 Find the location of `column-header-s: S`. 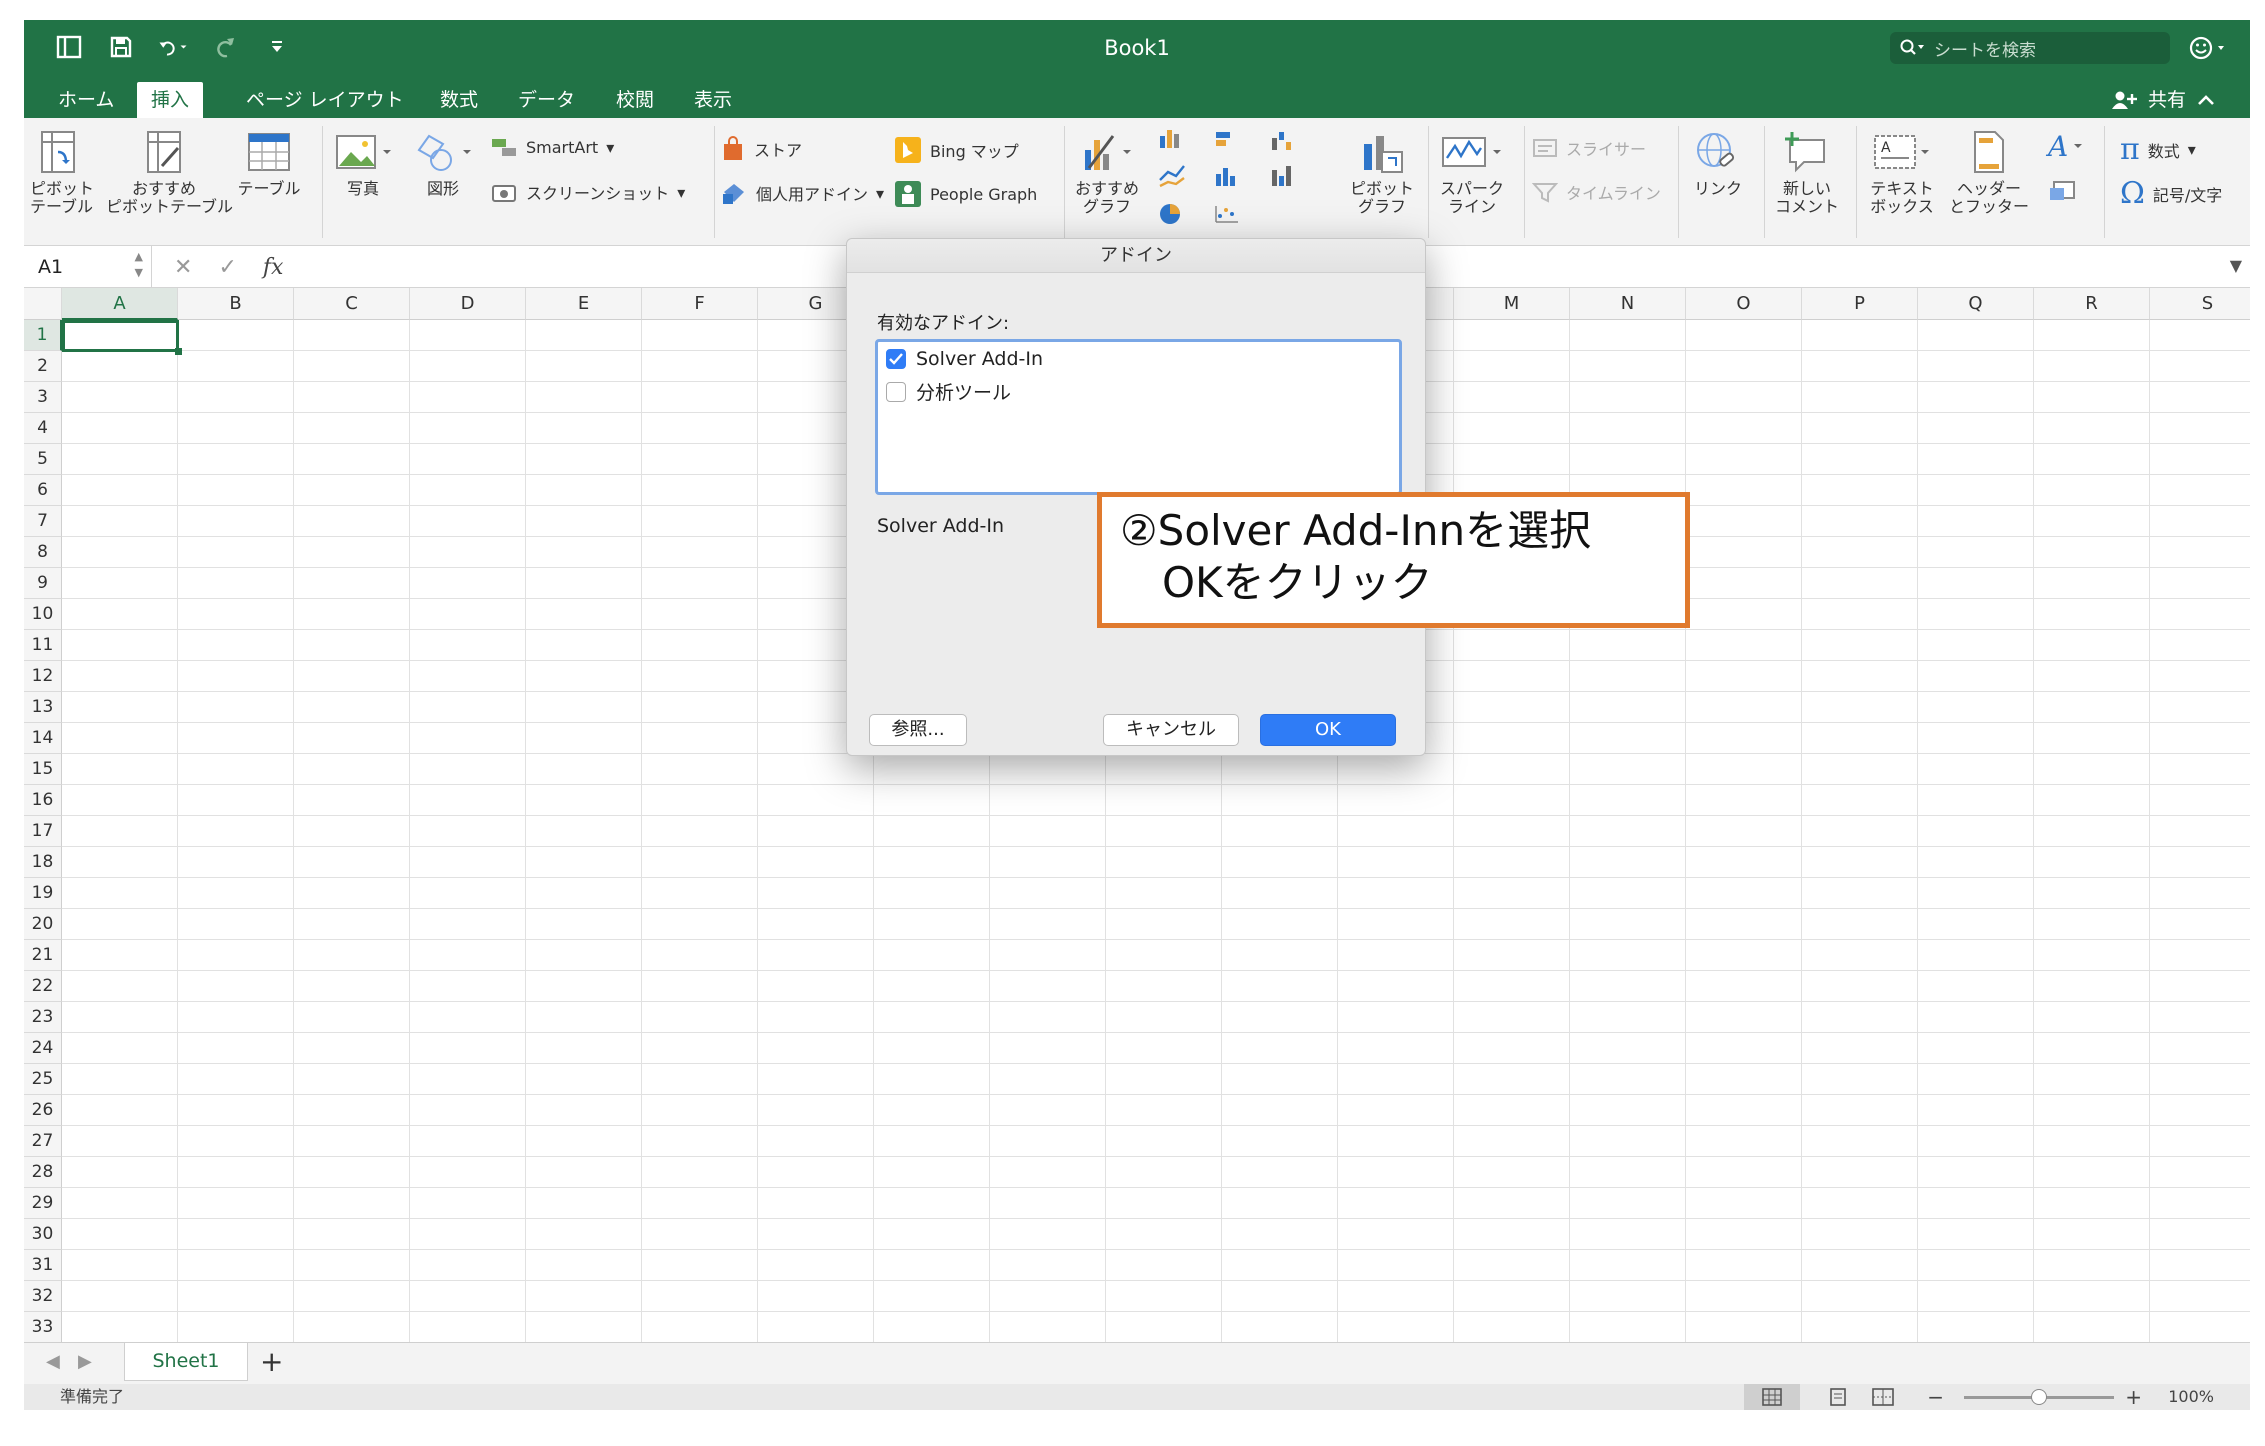

column-header-s: S is located at coordinates (2200, 304).